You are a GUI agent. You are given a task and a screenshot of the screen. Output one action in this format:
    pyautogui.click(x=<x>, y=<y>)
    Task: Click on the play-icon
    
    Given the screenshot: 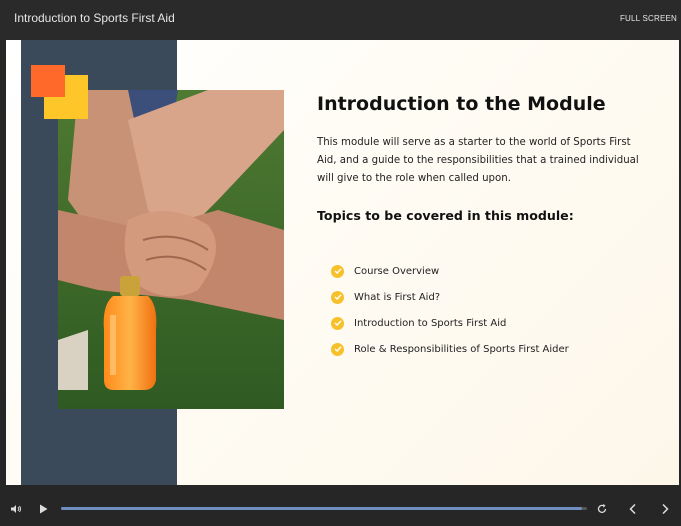 What is the action you would take?
    pyautogui.click(x=43, y=511)
    